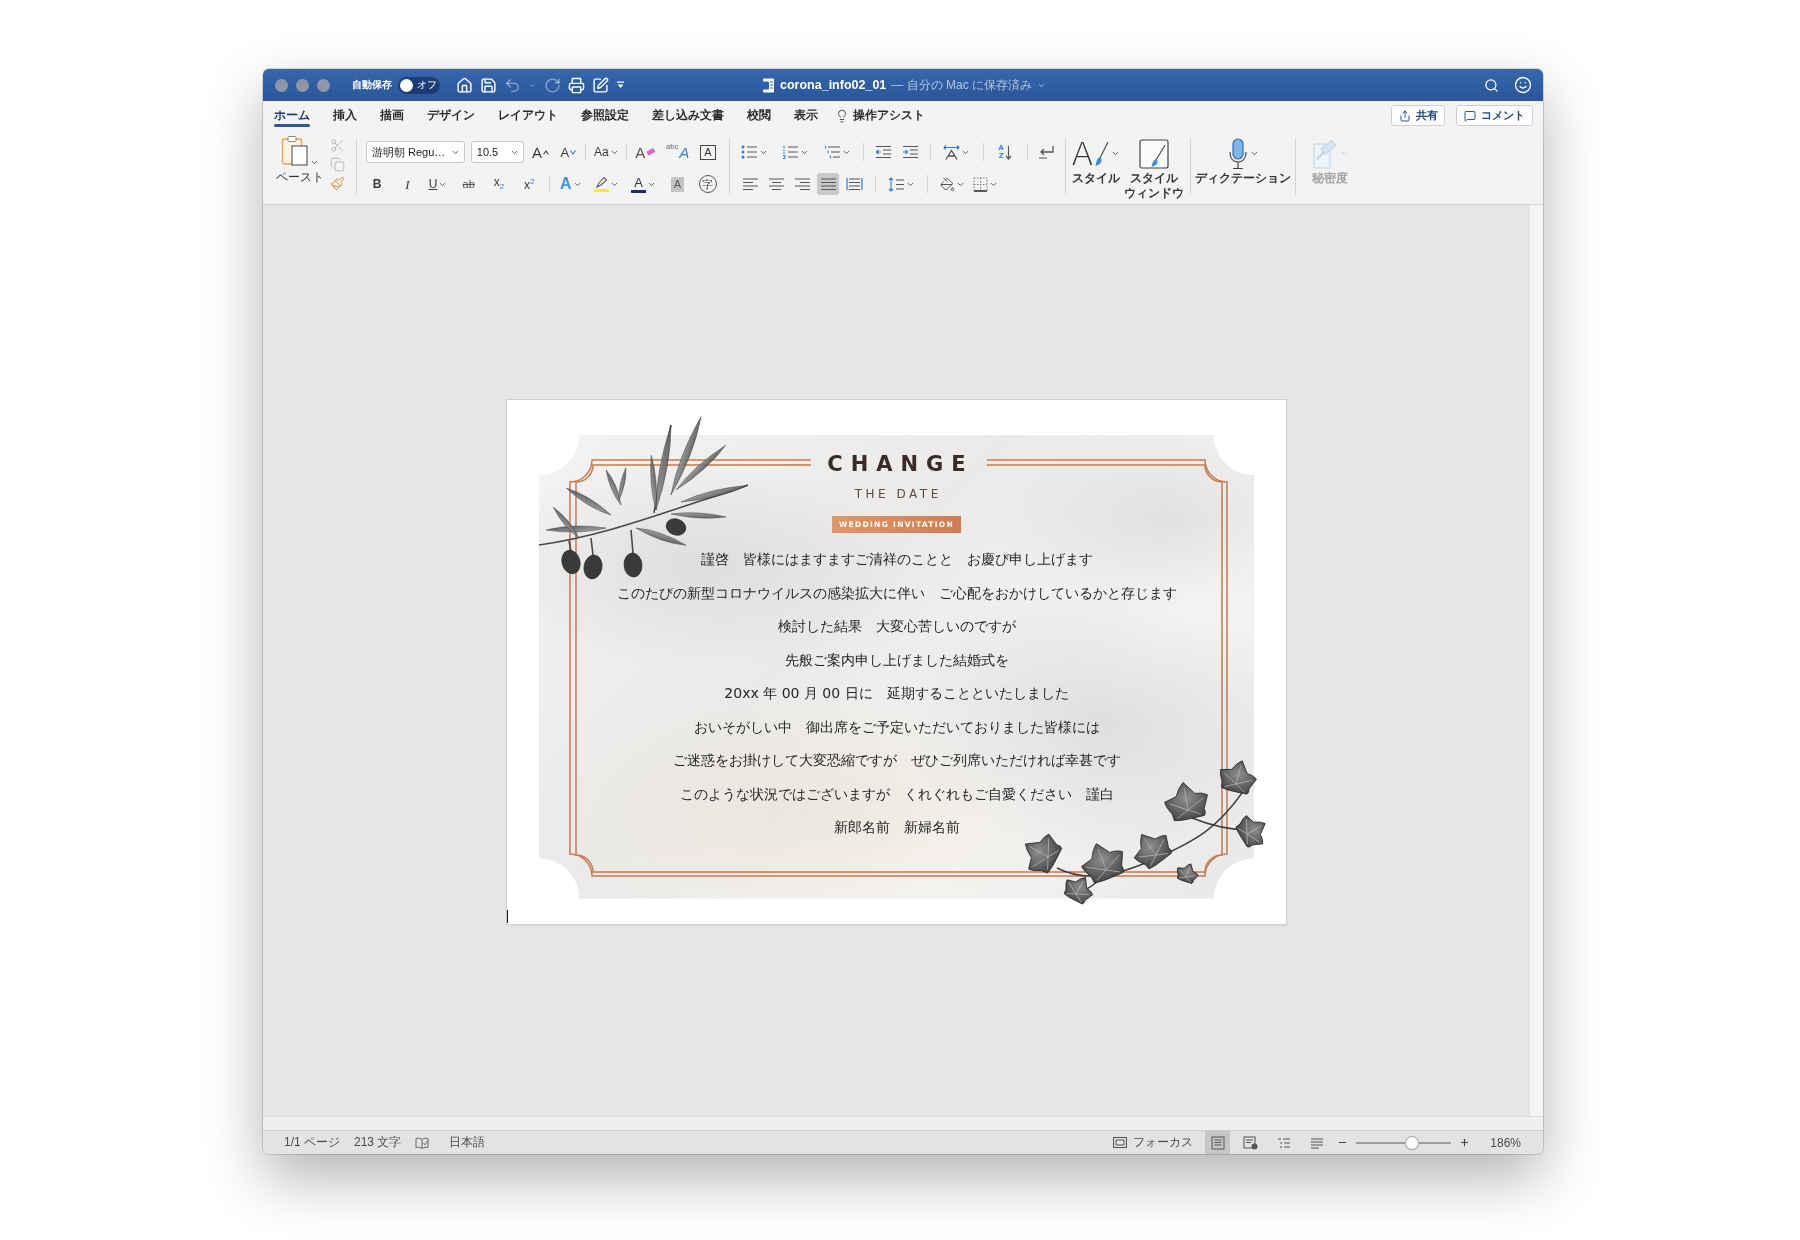 This screenshot has height=1240, width=1800. Describe the element at coordinates (392, 115) in the screenshot. I see `ribbon-tab: 描画` at that location.